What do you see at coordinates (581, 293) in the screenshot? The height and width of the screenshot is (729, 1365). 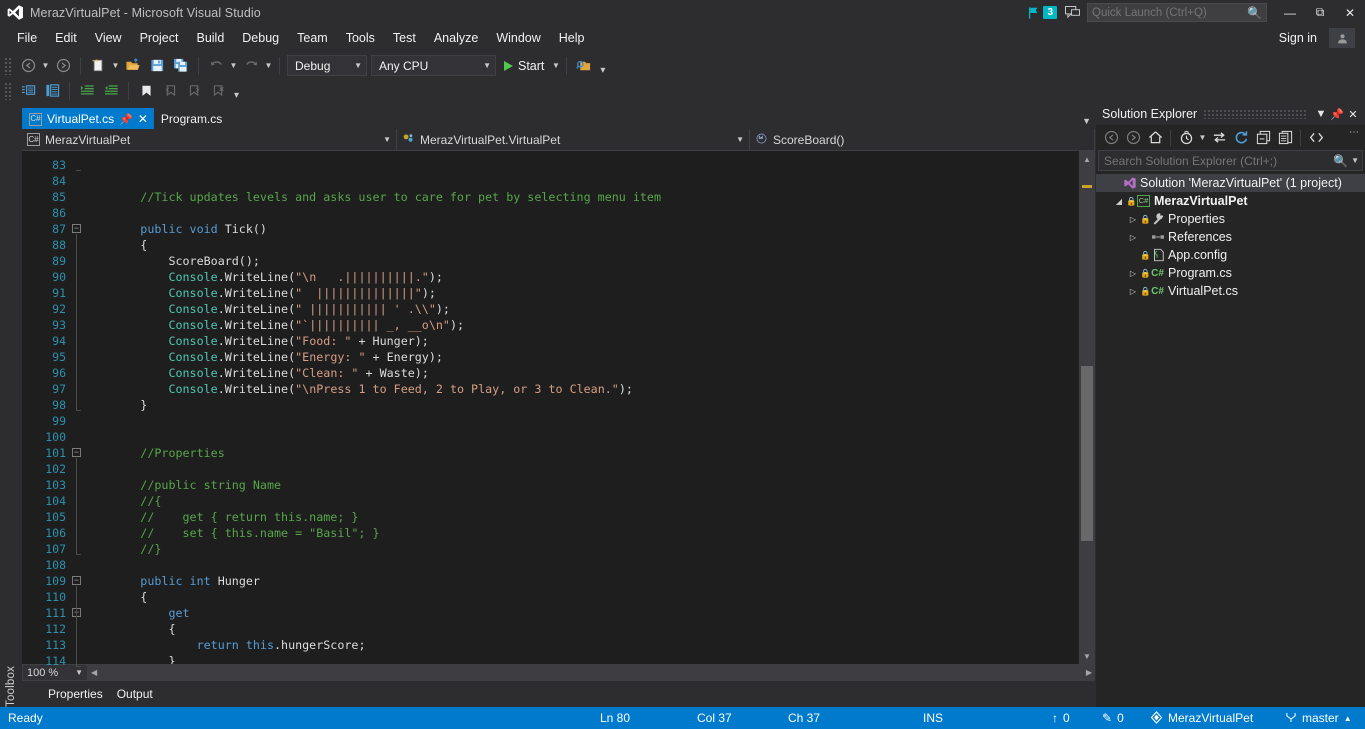 I see `code-line: Console.WriteLine(" ||||||||||||||");` at bounding box center [581, 293].